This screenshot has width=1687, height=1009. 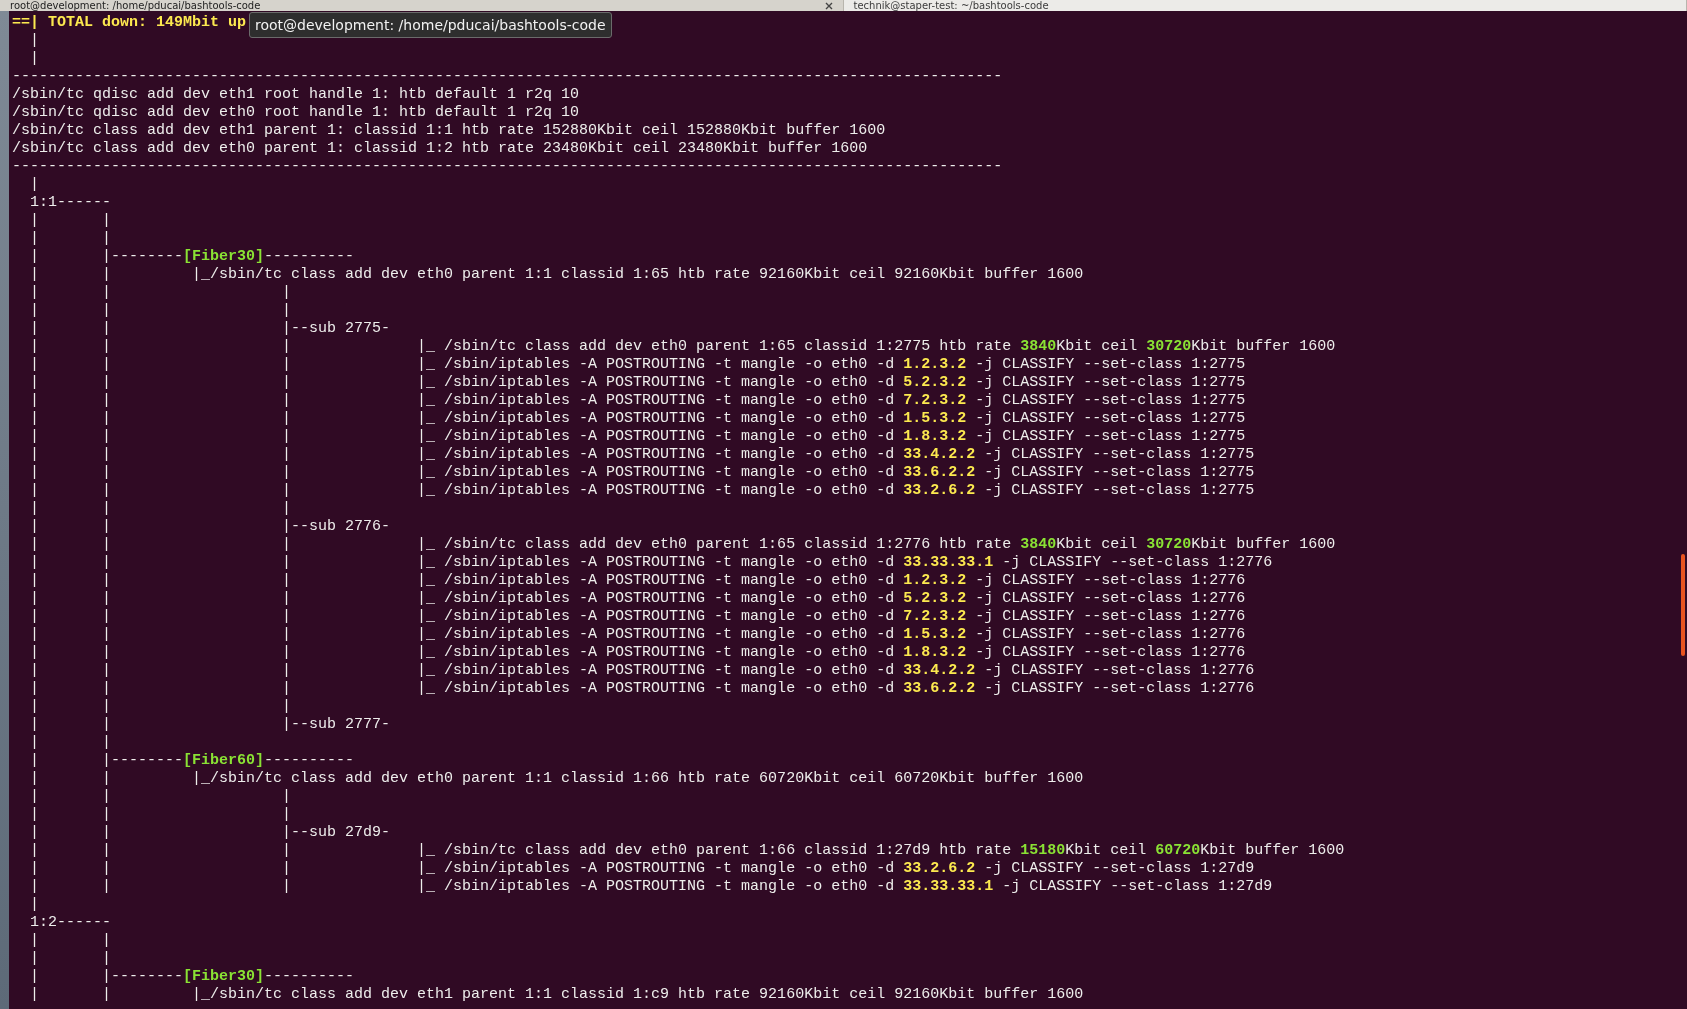 What do you see at coordinates (556, 779) in the screenshot?
I see `terminal-line: | | |_/sbin/tc class add dev eth0 parent 1:1 classid 1:66 htb rate 60720Kbit ceil 60720Kbit buffer 1600` at bounding box center [556, 779].